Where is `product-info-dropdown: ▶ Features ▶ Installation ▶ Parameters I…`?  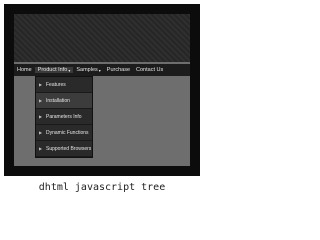 product-info-dropdown: ▶ Features ▶ Installation ▶ Parameters I… is located at coordinates (64, 117).